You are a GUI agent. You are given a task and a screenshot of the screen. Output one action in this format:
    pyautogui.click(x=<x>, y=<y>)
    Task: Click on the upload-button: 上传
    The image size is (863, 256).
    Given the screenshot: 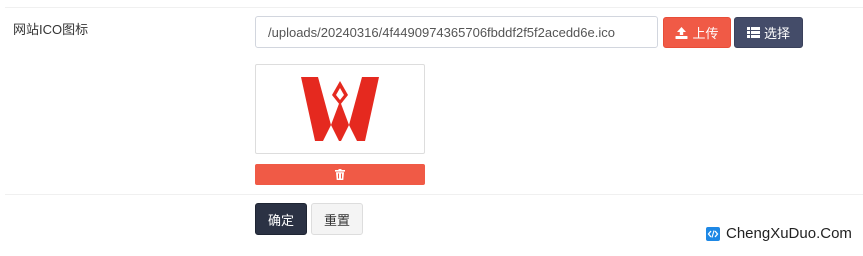 What is the action you would take?
    pyautogui.click(x=697, y=32)
    